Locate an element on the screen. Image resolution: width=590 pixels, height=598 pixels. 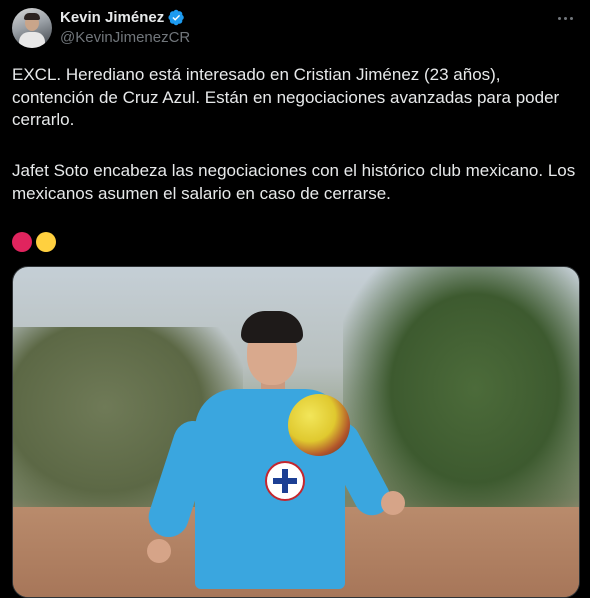
author-display-name: Kevin Jiménez is located at coordinates (112, 17).